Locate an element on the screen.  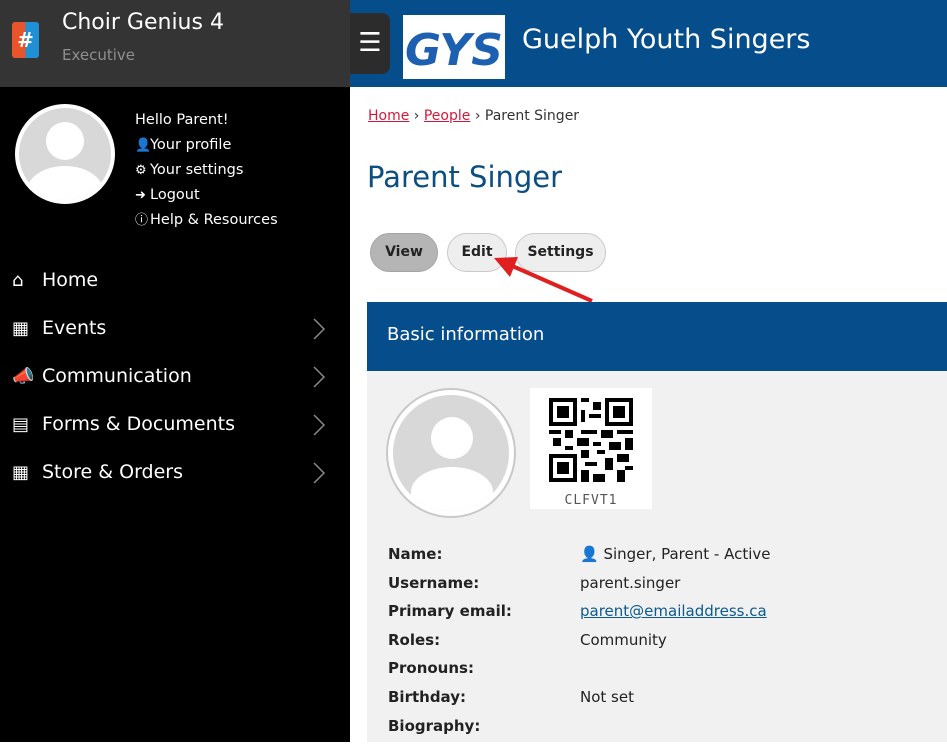
store-icon: ▦ is located at coordinates (21, 472).